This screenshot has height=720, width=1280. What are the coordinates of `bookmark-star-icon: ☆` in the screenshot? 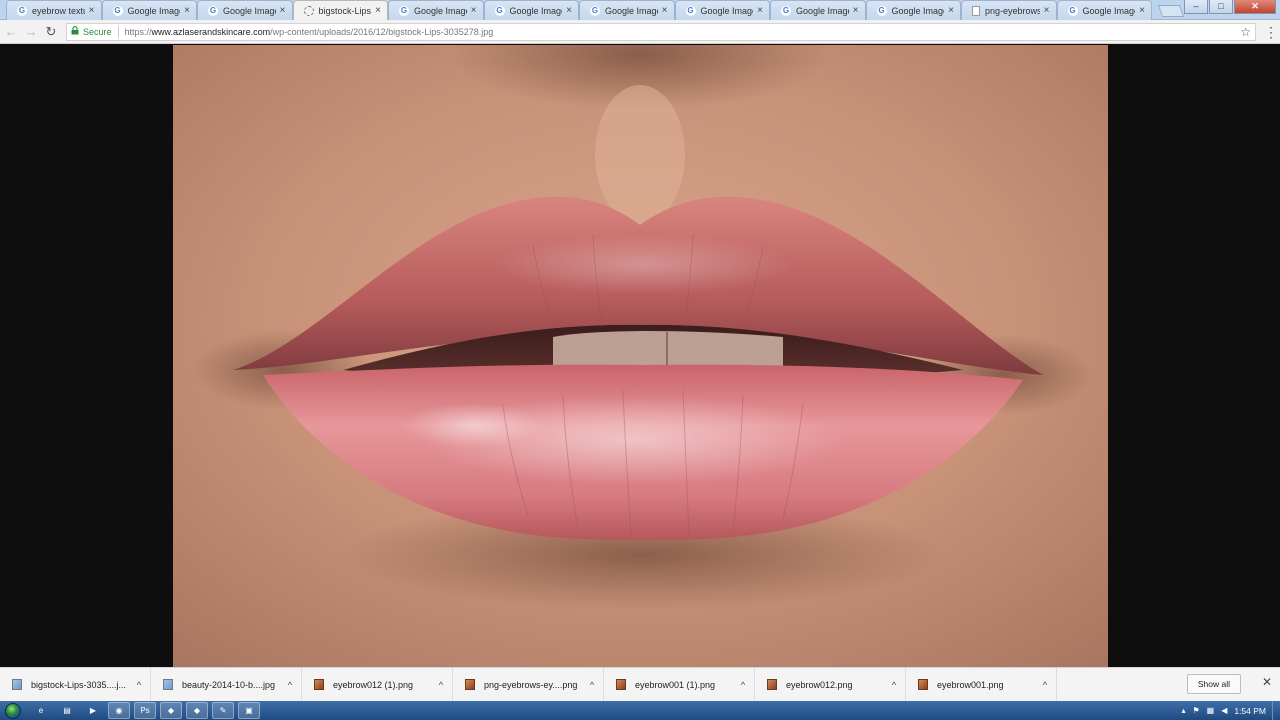 It's located at (1245, 32).